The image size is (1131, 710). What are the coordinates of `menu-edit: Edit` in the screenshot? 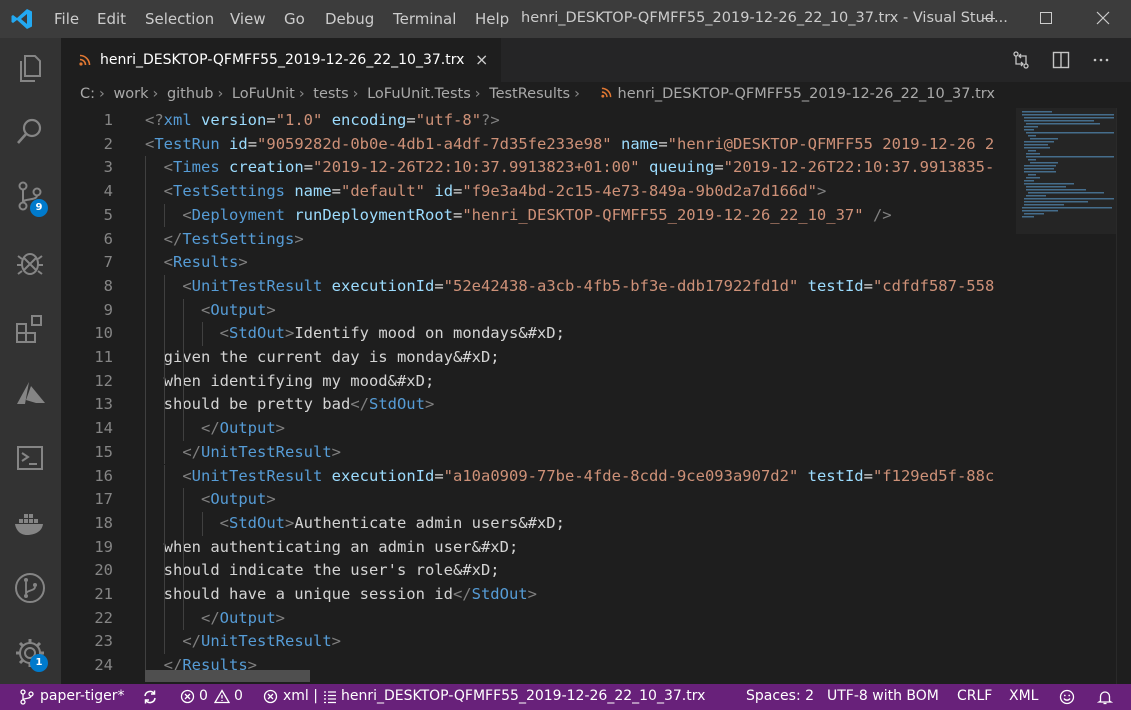 It's located at (111, 19).